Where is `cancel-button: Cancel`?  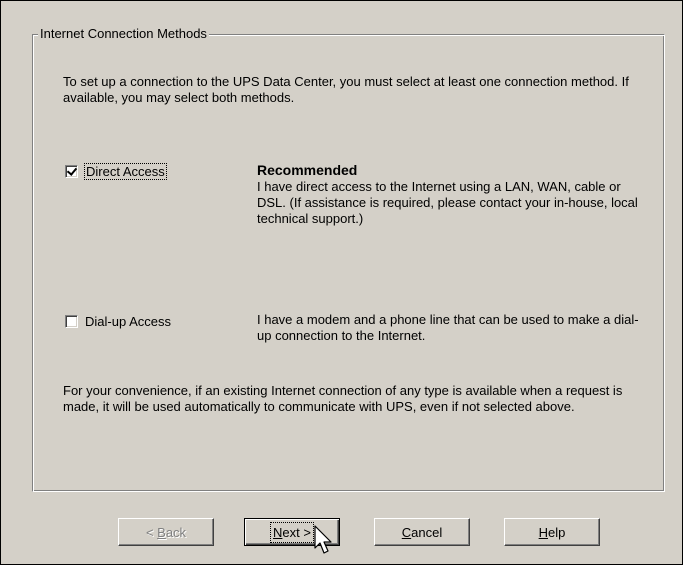
cancel-button: Cancel is located at coordinates (422, 532).